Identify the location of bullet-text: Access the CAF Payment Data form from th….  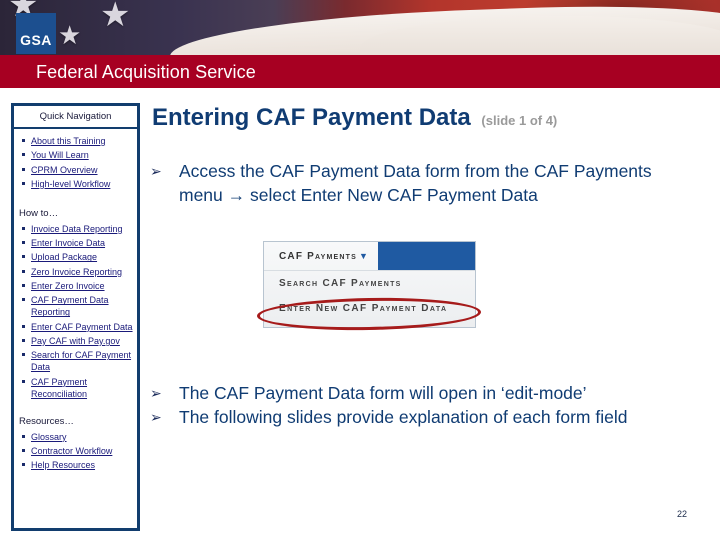
(415, 183).